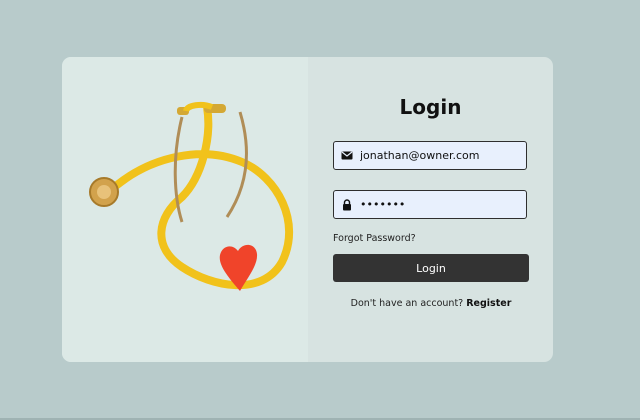 This screenshot has width=640, height=420. I want to click on lock-icon, so click(347, 205).